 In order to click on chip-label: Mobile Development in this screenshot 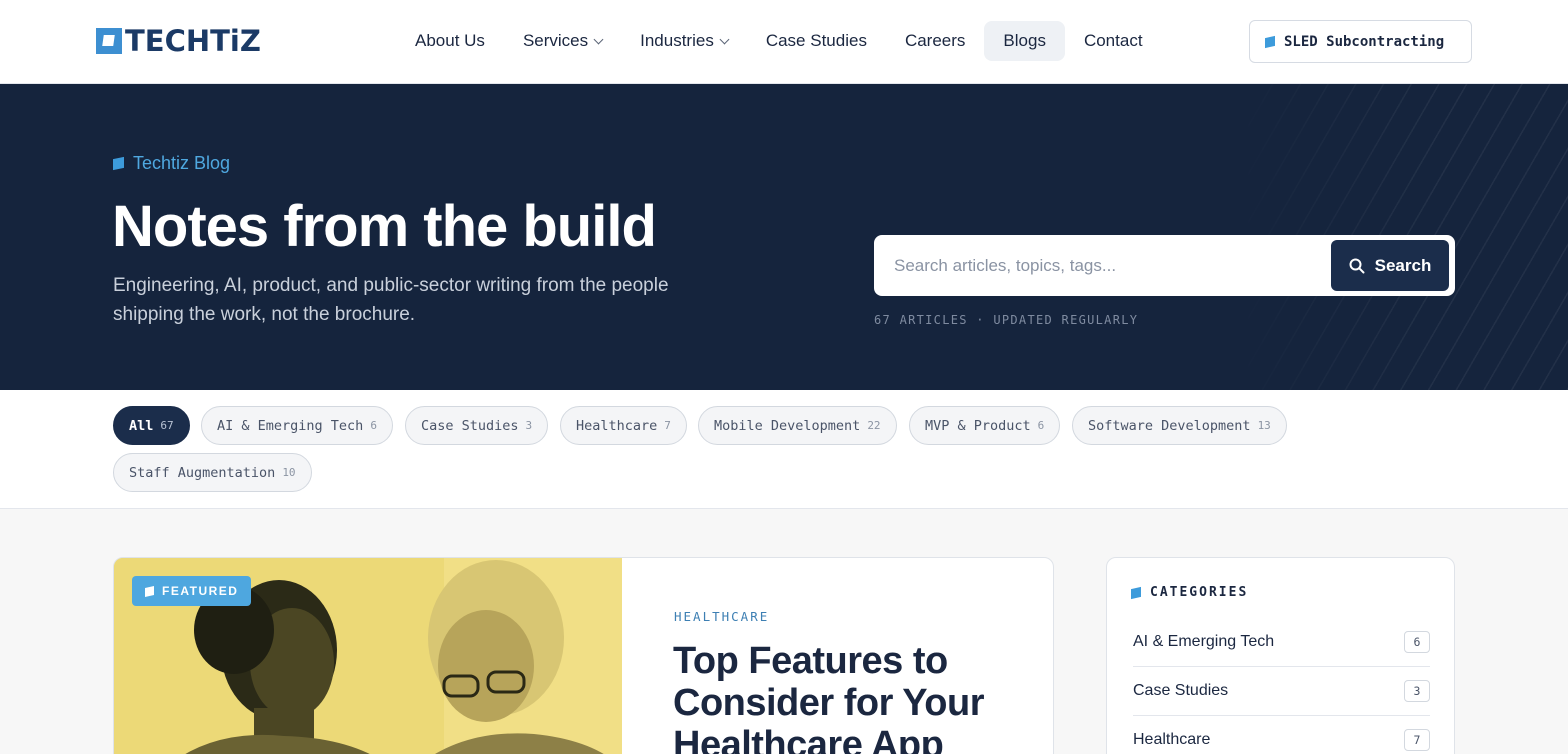, I will do `click(787, 425)`.